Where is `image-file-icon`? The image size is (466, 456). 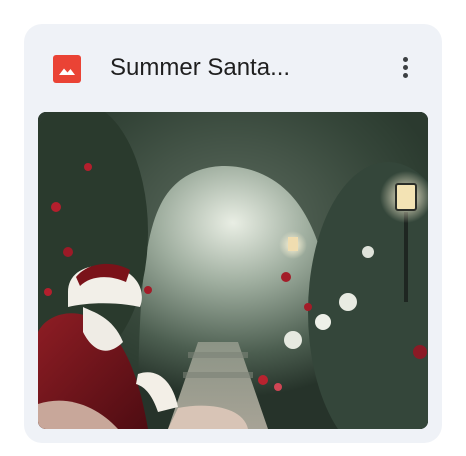 image-file-icon is located at coordinates (67, 69).